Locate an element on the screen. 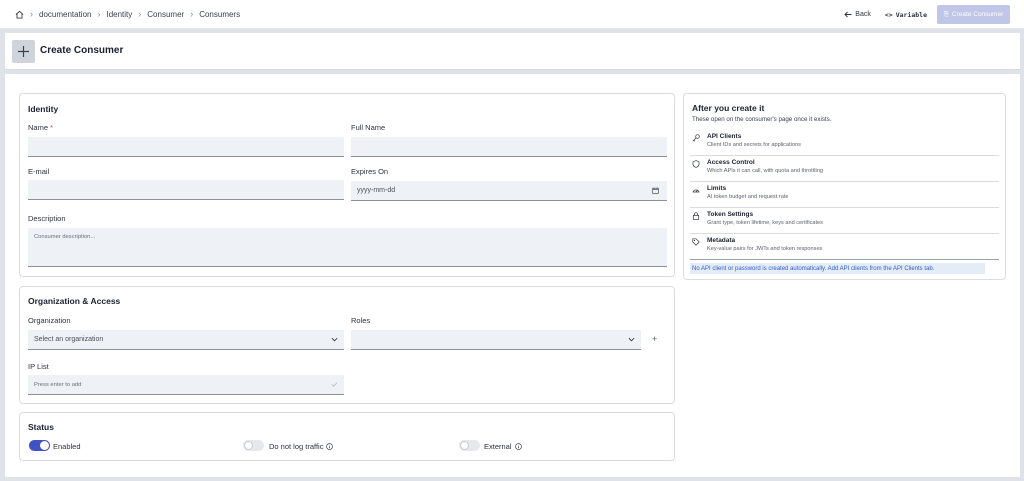  roles-select is located at coordinates (496, 340).